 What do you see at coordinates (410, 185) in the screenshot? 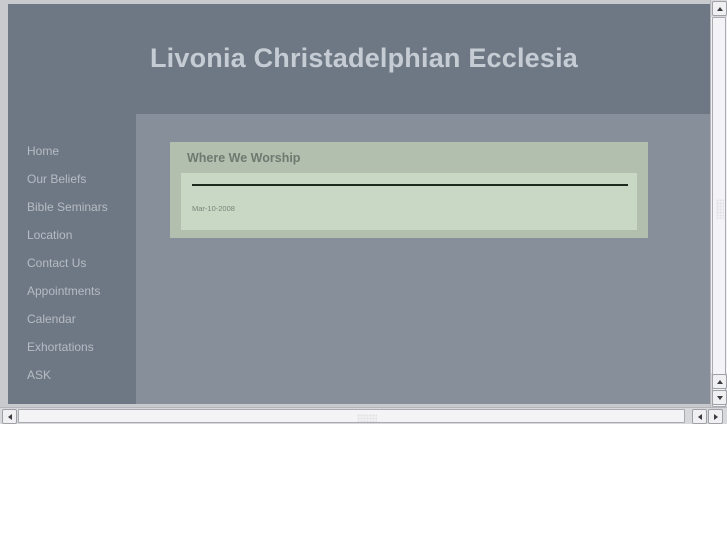
I see `horizontal-rule` at bounding box center [410, 185].